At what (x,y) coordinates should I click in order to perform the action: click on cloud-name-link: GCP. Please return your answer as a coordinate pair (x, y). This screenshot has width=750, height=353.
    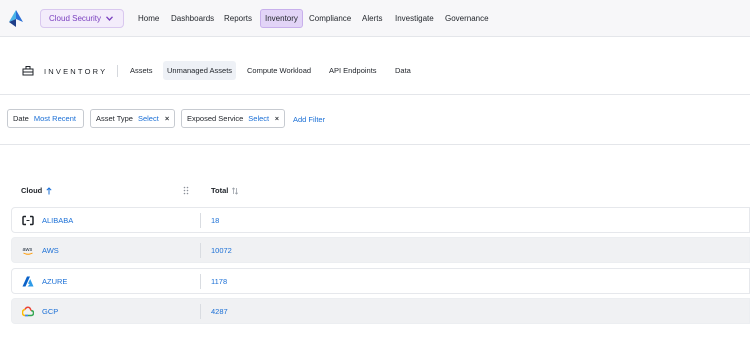
    Looking at the image, I should click on (50, 311).